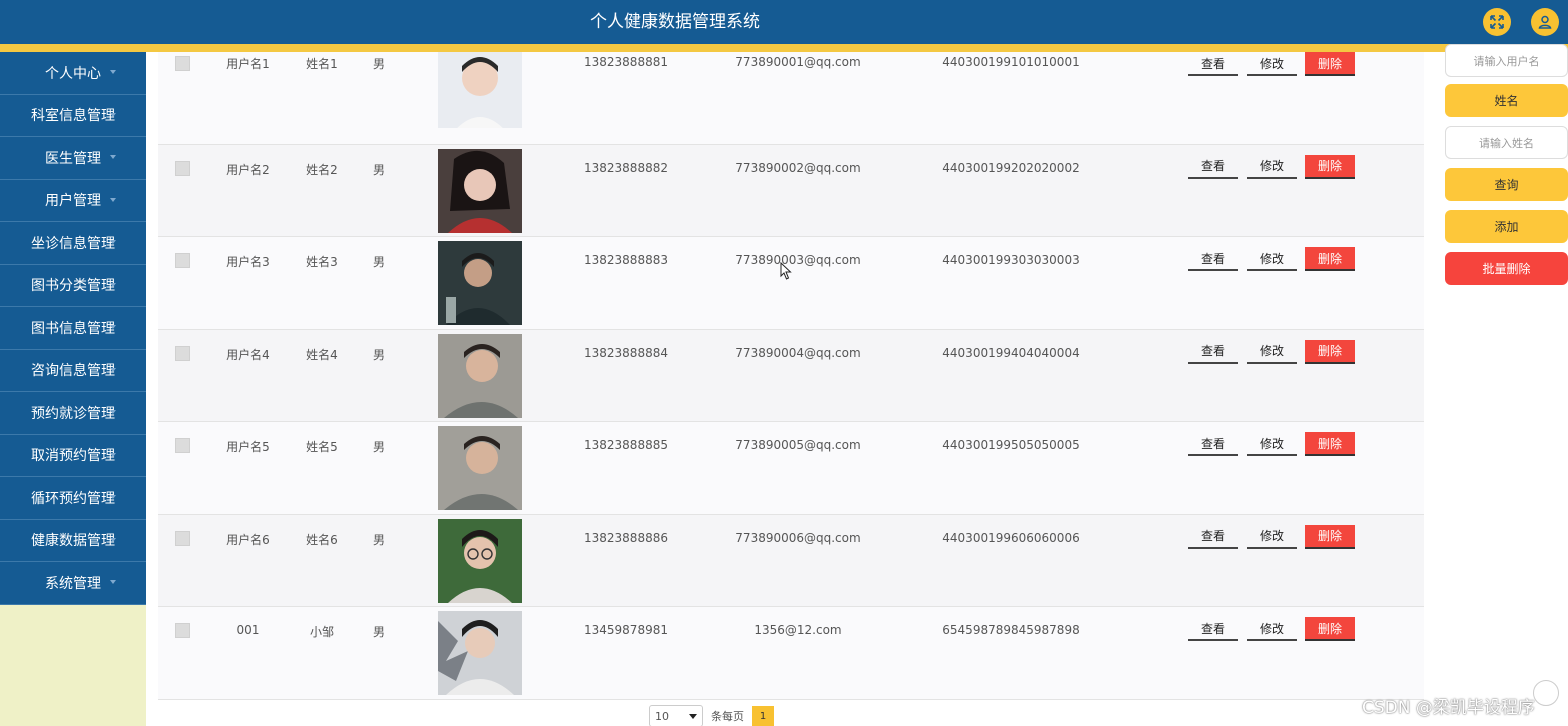 This screenshot has height=726, width=1568. Describe the element at coordinates (1545, 22) in the screenshot. I see `user-profile-button` at that location.